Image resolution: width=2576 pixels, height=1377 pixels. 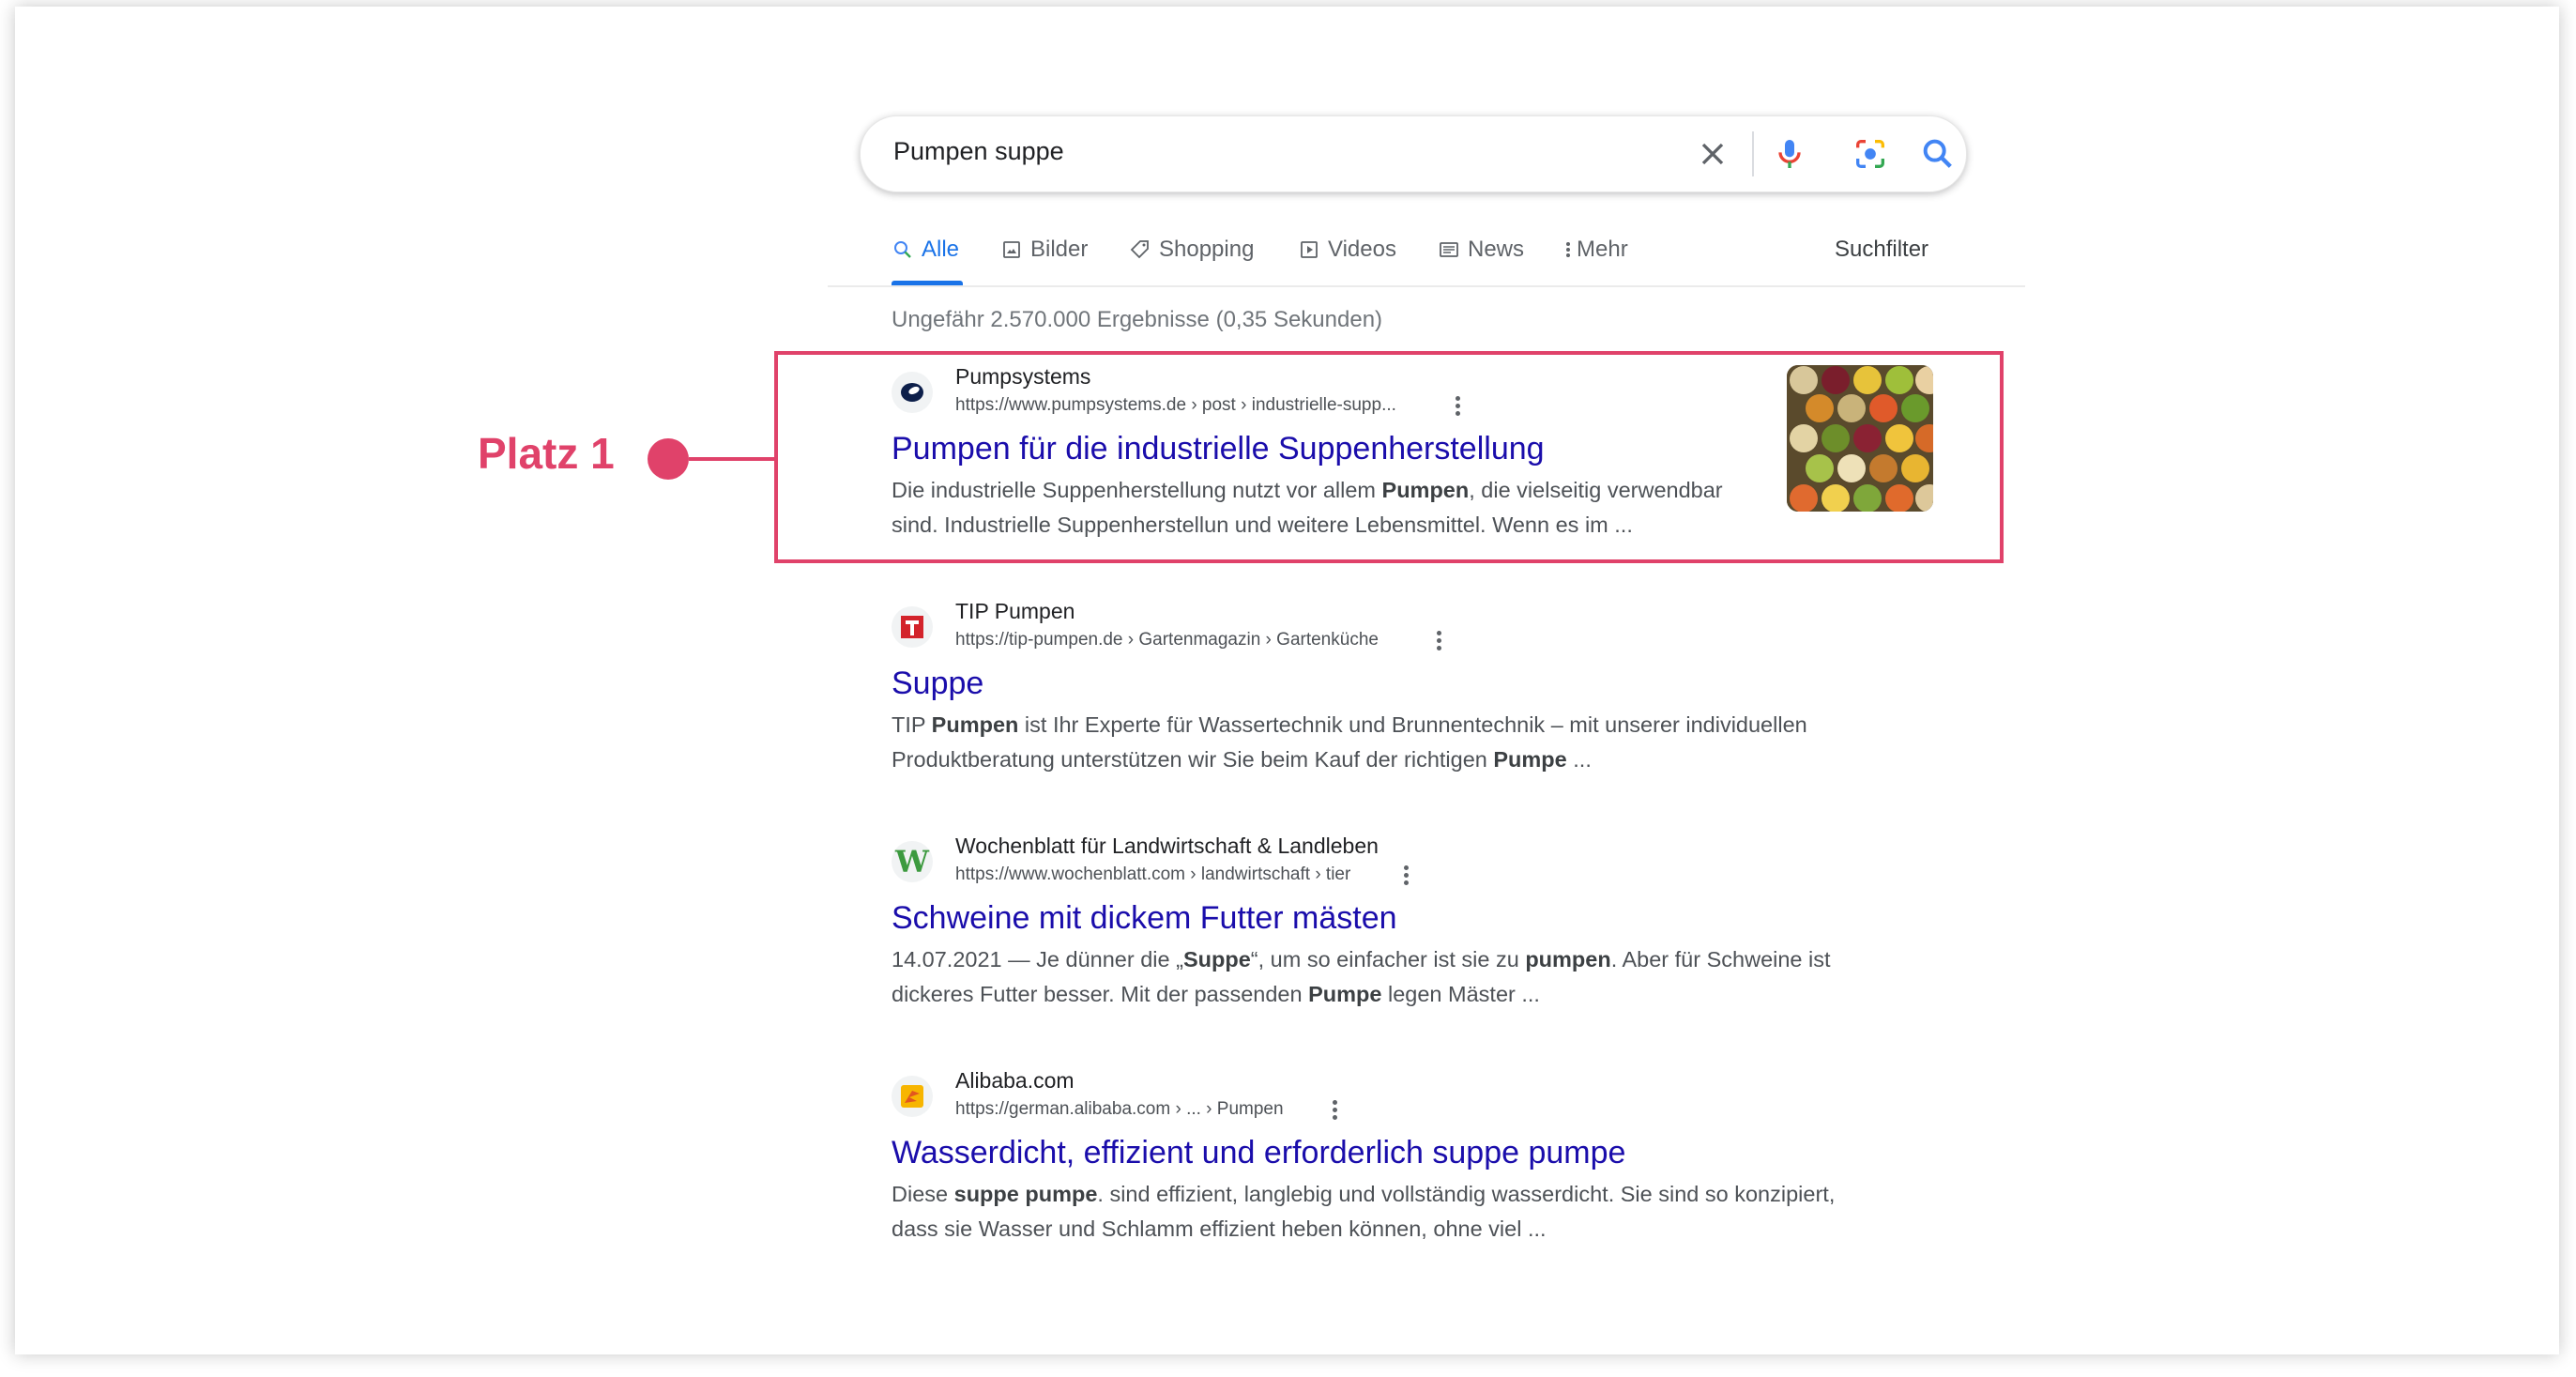 I want to click on result-site-name: Pumpsystems, so click(x=1023, y=376).